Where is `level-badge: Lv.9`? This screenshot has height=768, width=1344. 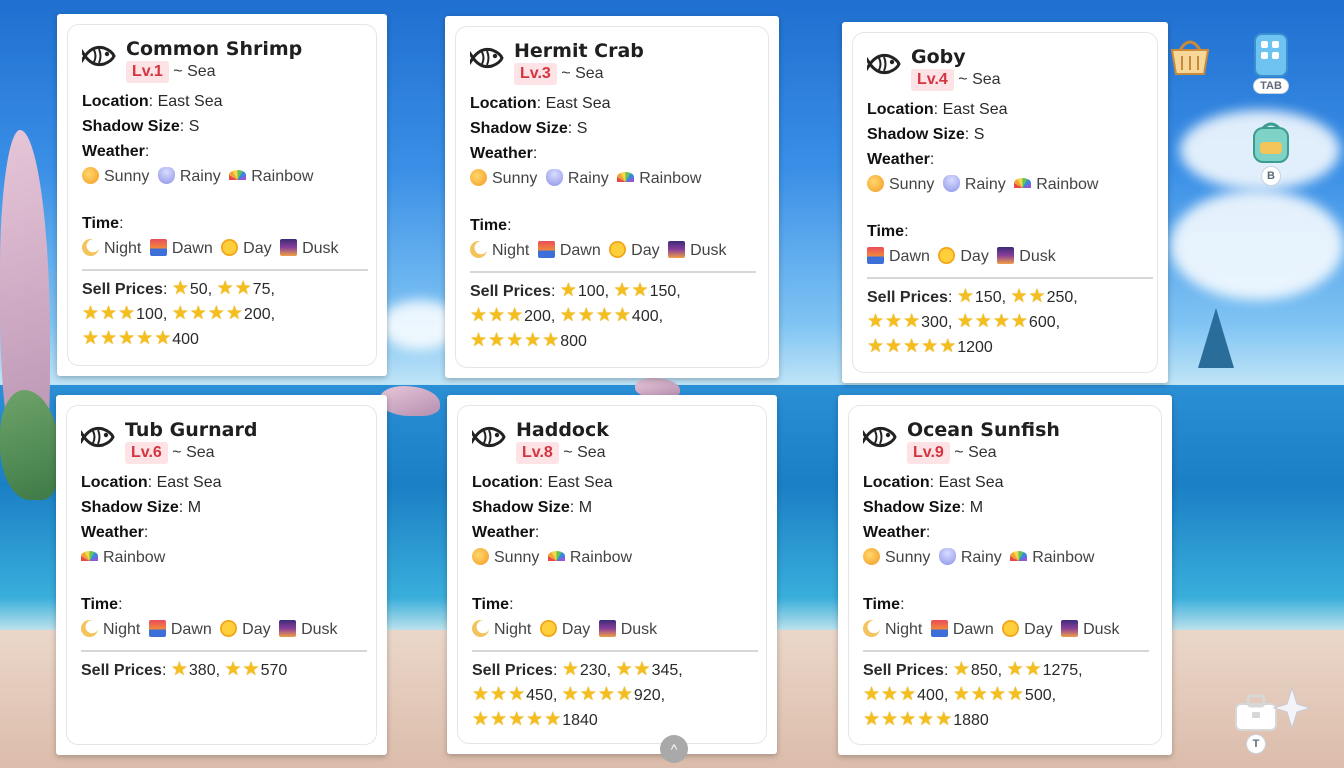
level-badge: Lv.9 is located at coordinates (928, 453).